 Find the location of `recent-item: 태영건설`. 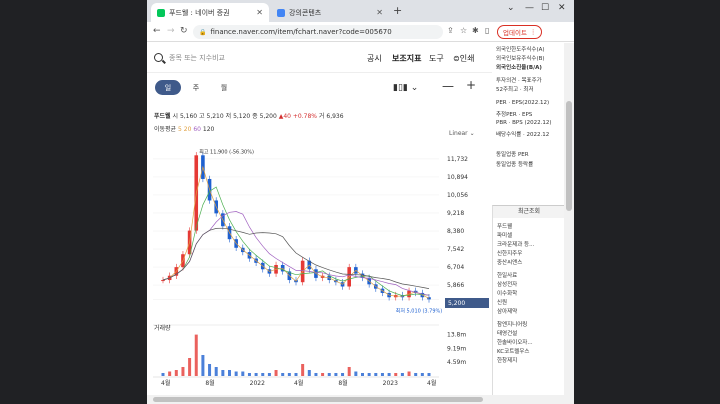

recent-item: 태영건설 is located at coordinates (507, 333).